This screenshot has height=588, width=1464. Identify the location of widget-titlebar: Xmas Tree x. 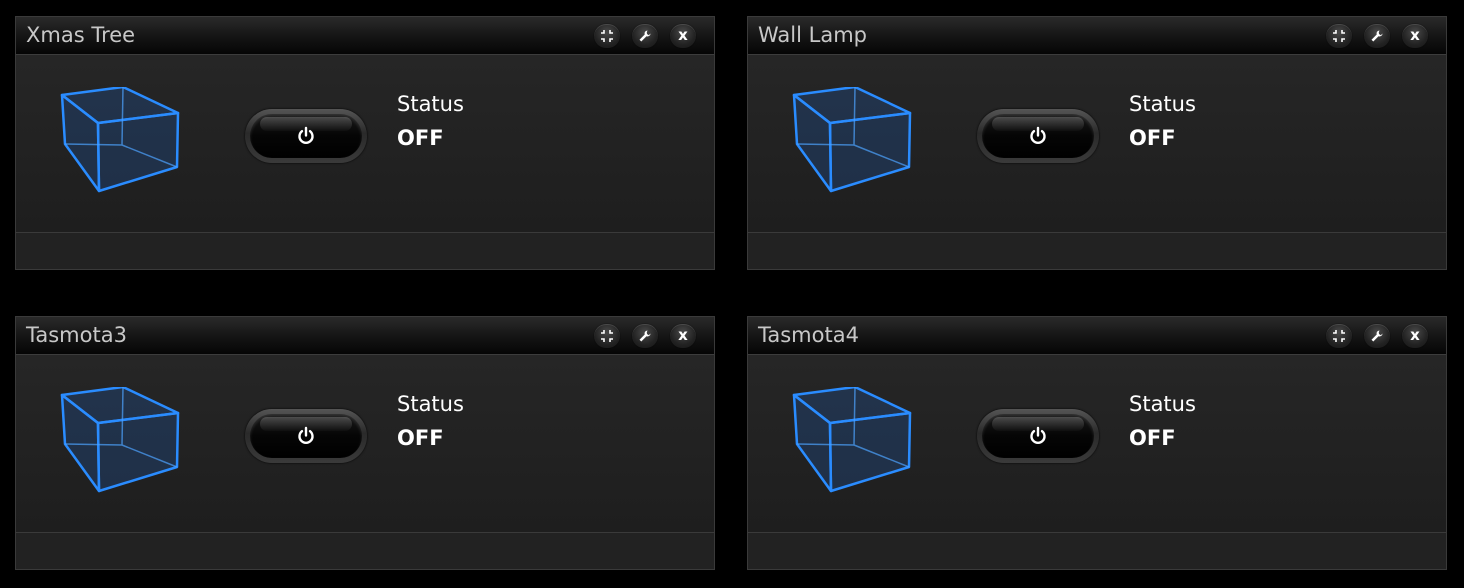
(365, 36).